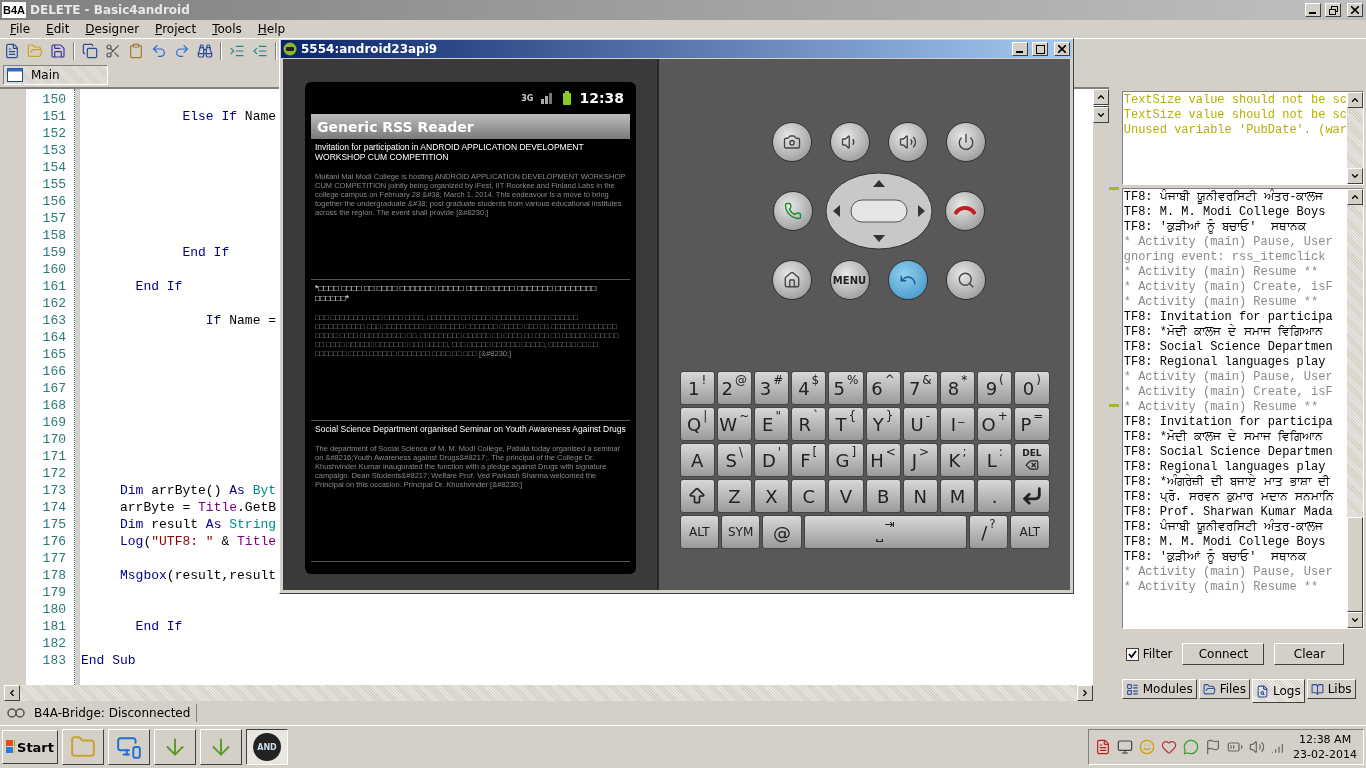  What do you see at coordinates (227, 29) in the screenshot?
I see `menu-item: Tools` at bounding box center [227, 29].